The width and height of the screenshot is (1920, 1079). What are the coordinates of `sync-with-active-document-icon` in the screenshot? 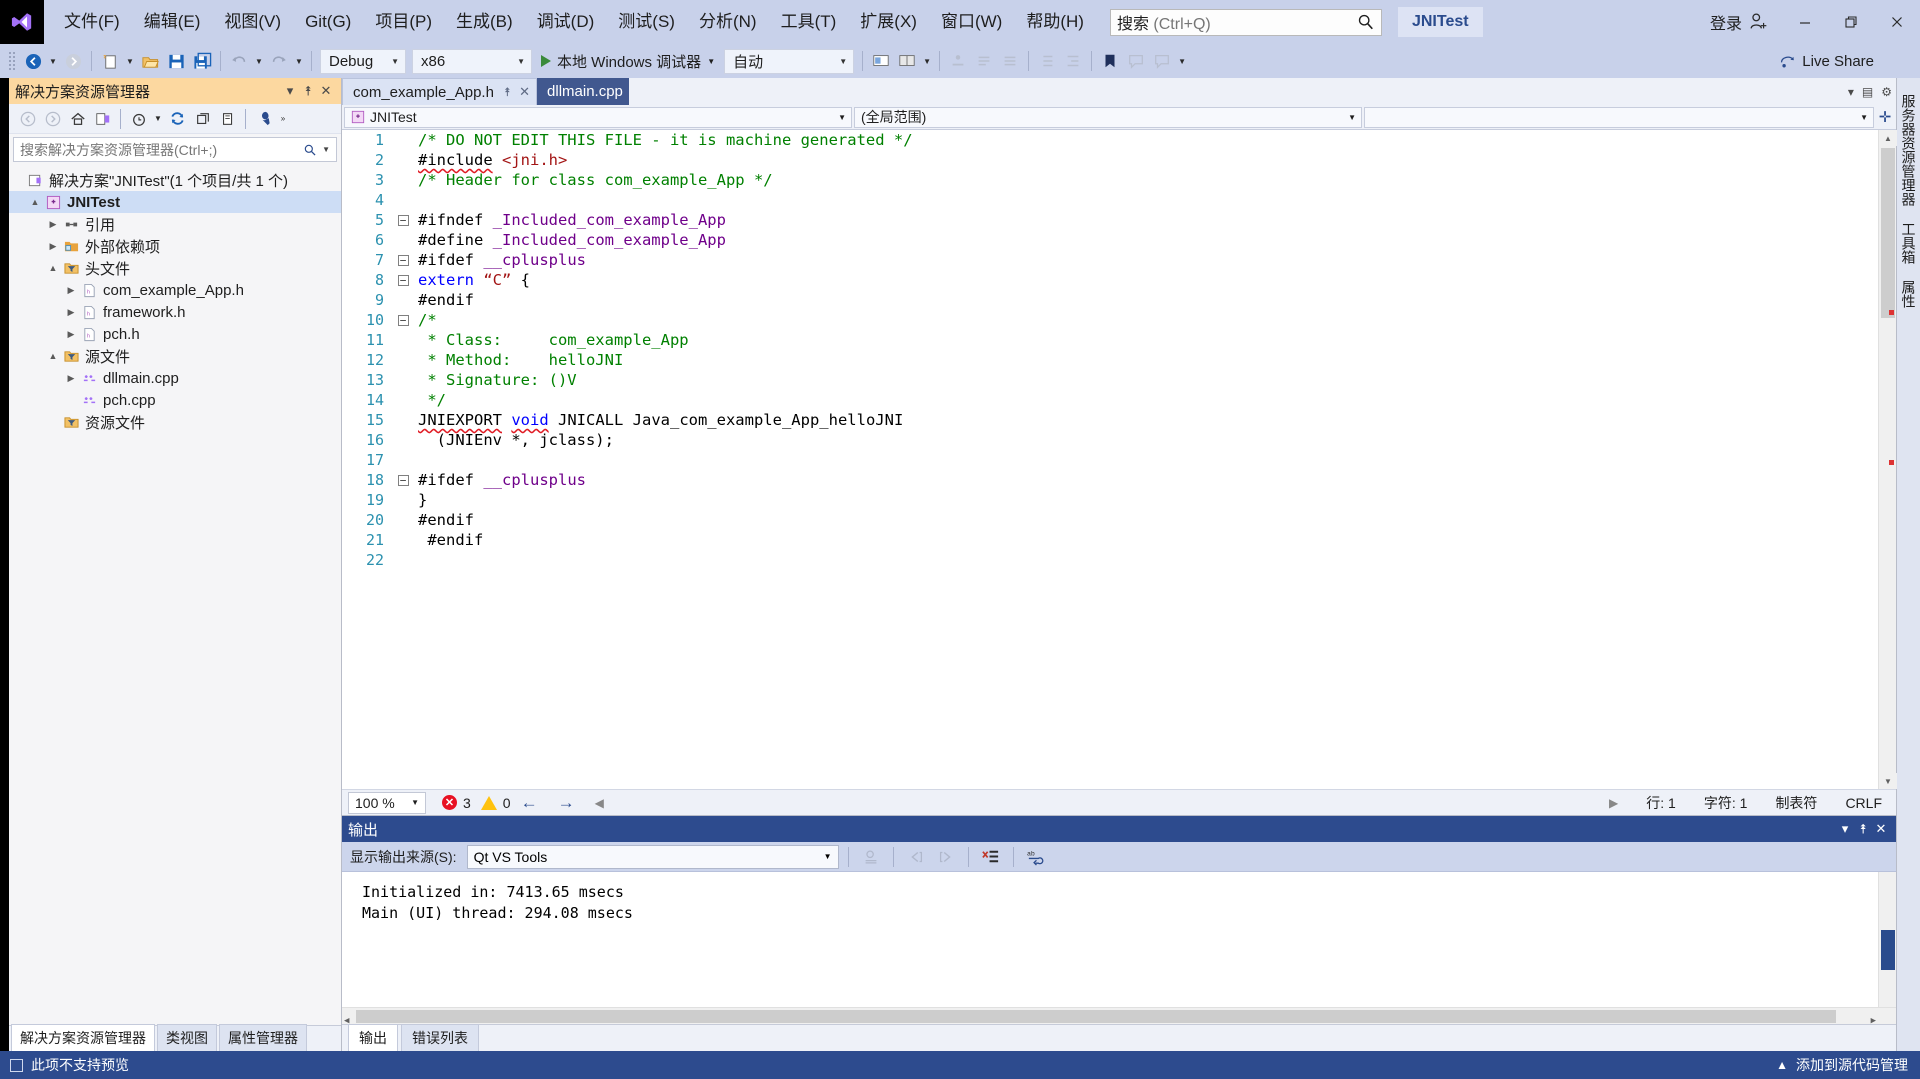 It's located at (102, 118).